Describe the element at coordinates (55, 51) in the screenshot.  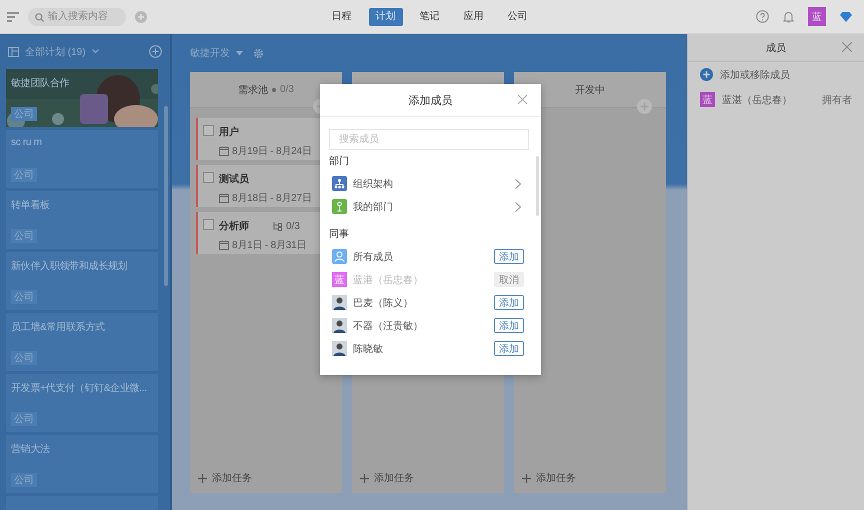
I see `plans-title: 全部计划 (19)` at that location.